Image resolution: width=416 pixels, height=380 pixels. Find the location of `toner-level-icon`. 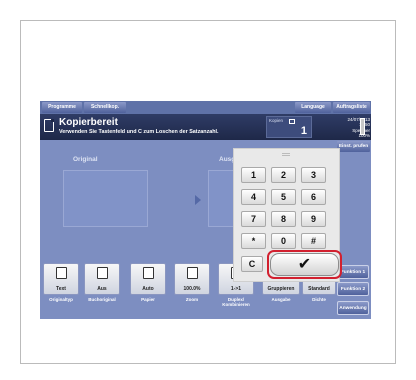

toner-level-icon is located at coordinates (362, 126).